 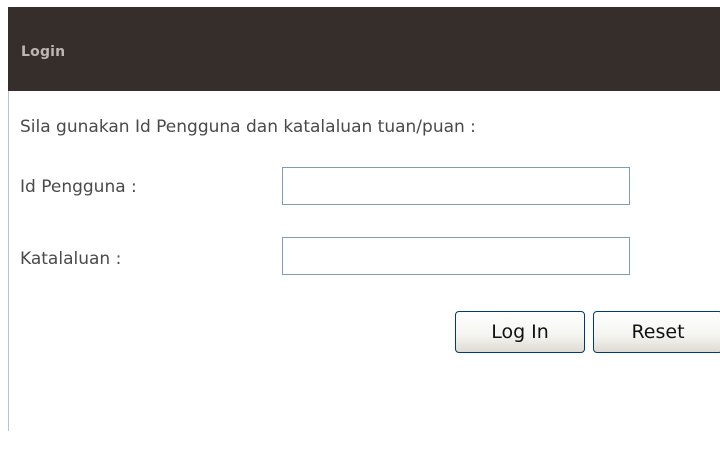 What do you see at coordinates (8, 261) in the screenshot?
I see `panel-left-border` at bounding box center [8, 261].